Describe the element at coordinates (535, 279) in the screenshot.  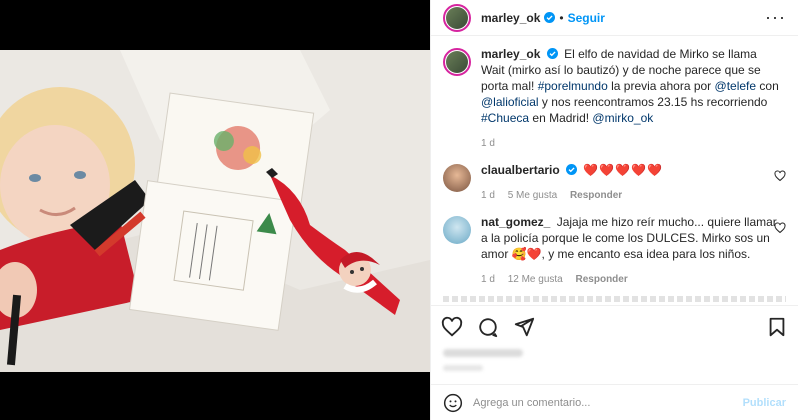
I see `comment-likes: 12 Me gusta` at that location.